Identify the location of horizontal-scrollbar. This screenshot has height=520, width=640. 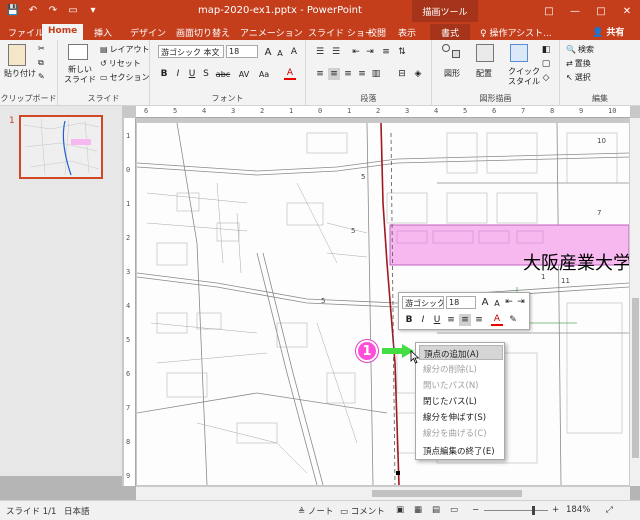
(383, 493).